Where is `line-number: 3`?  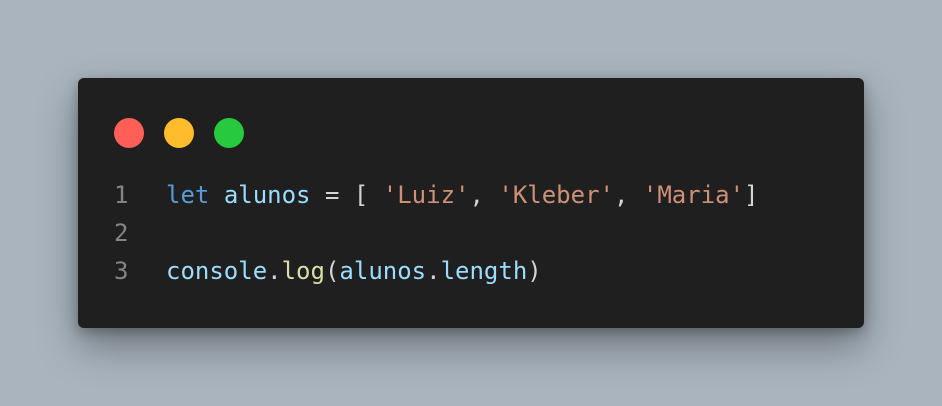
line-number: 3 is located at coordinates (121, 271).